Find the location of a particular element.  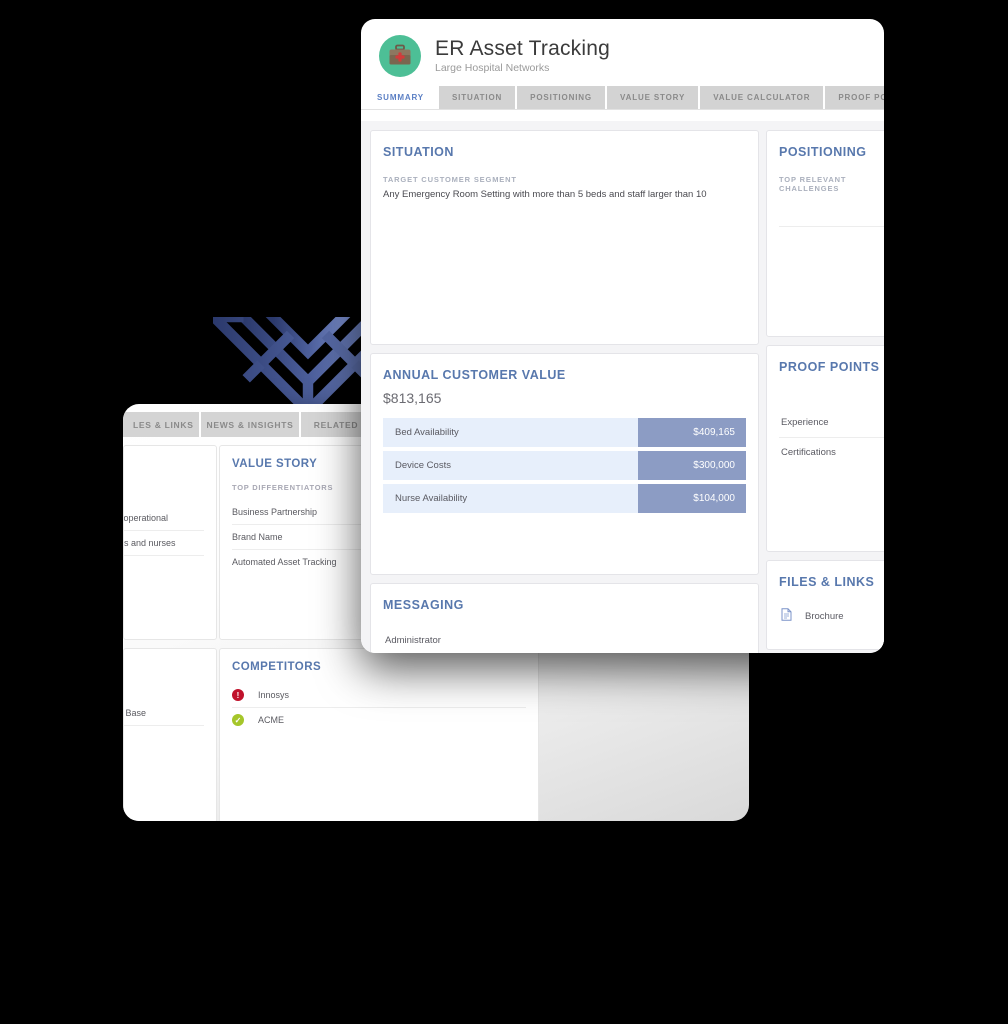

card-positioning: POSITIONING TOP RELEVANT CHALLENGES 1 2 is located at coordinates (825, 233).